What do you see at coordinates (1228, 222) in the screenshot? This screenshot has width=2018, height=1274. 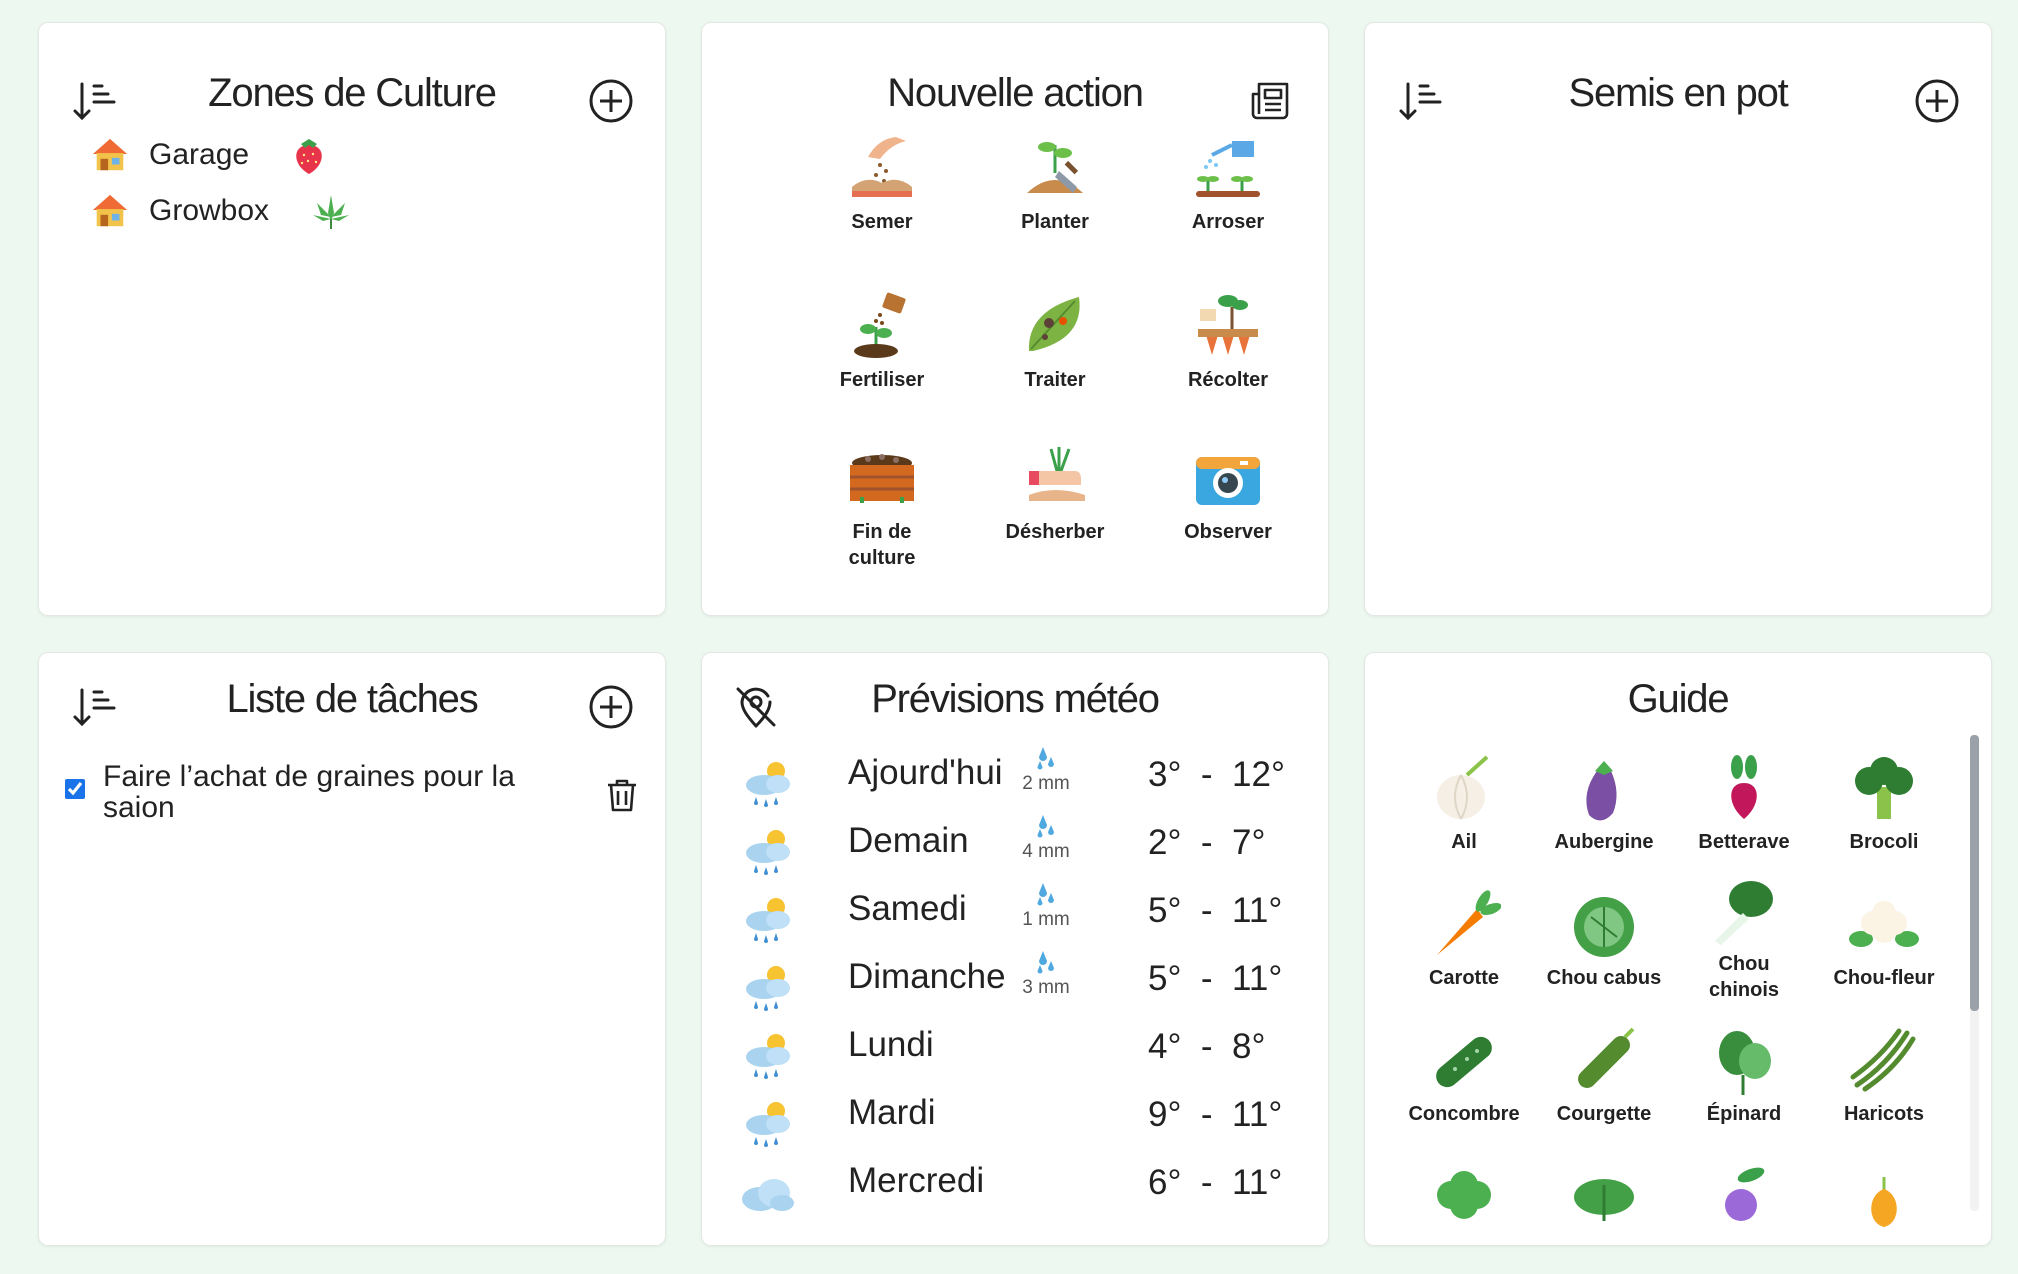 I see `action-label: Arroser` at bounding box center [1228, 222].